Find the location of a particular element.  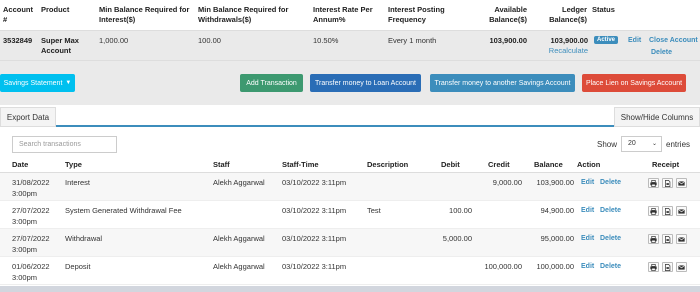

min-withdraw-value: 100.00 is located at coordinates (209, 40).